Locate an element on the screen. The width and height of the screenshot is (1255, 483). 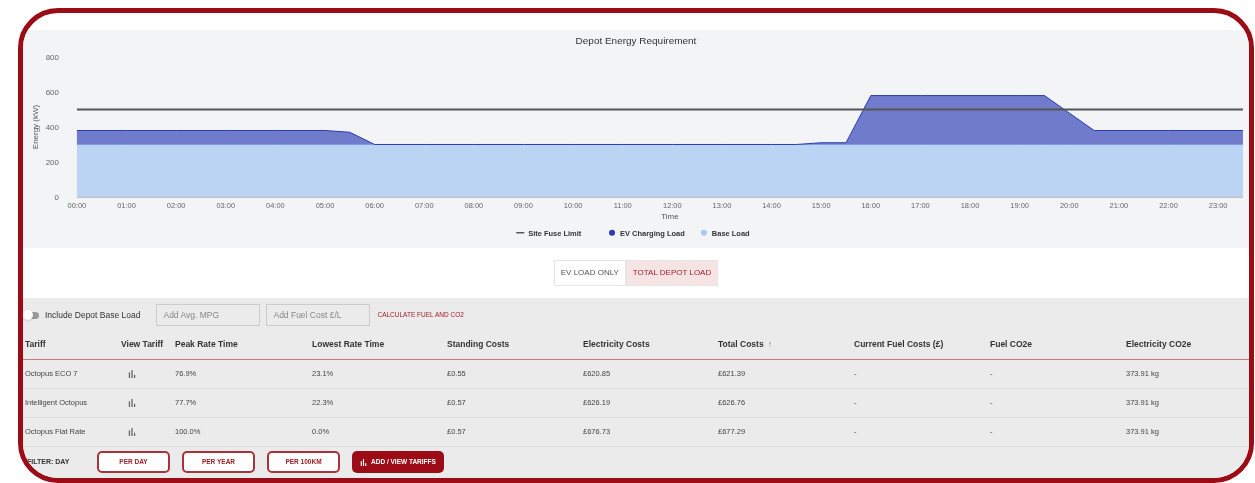
y-tick-label: 200 is located at coordinates (52, 162).